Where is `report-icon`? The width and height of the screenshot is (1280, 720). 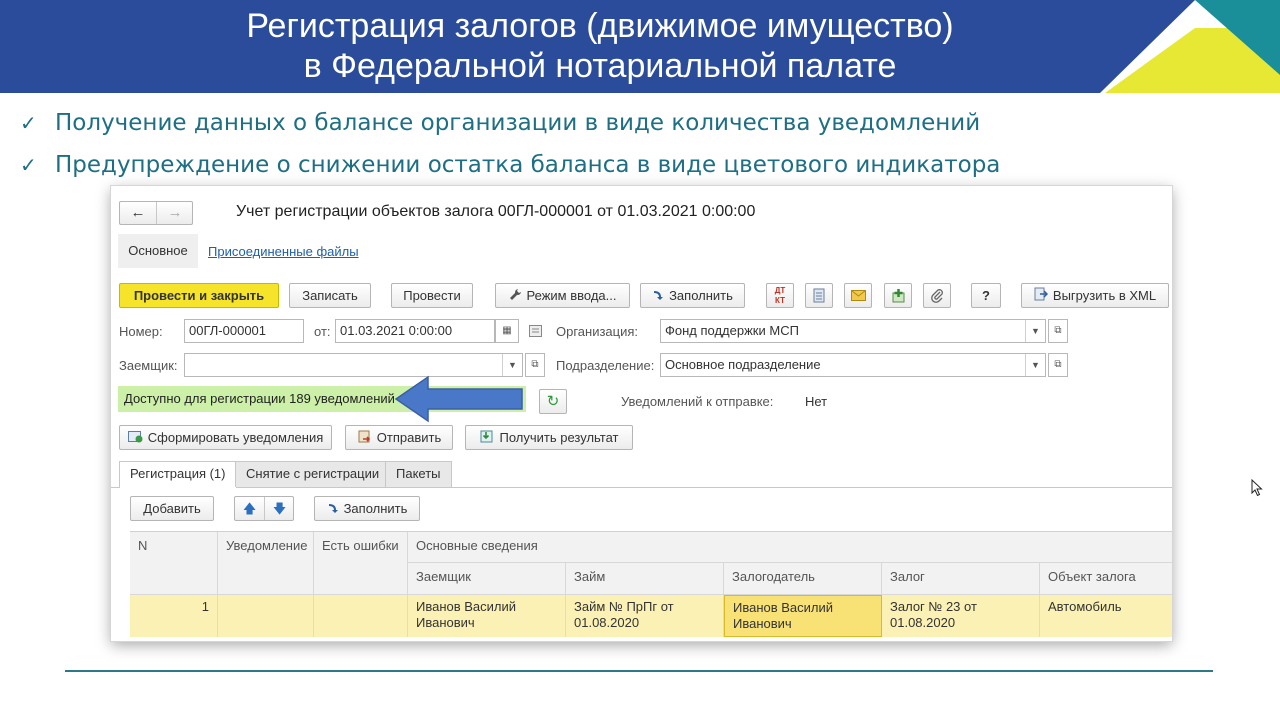 report-icon is located at coordinates (819, 295).